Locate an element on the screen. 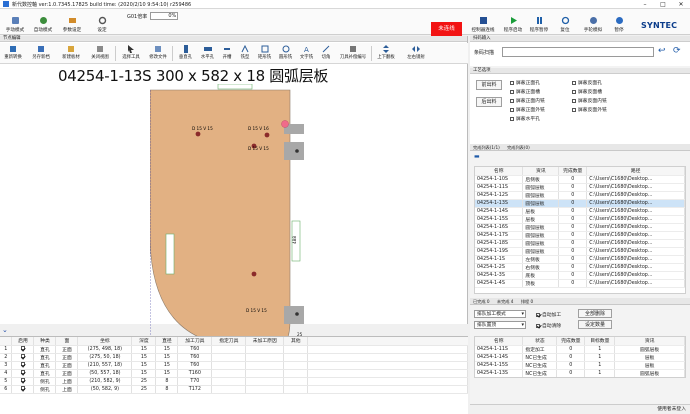 This screenshot has width=690, height=414. settings-button: 设定 is located at coordinates (102, 22).